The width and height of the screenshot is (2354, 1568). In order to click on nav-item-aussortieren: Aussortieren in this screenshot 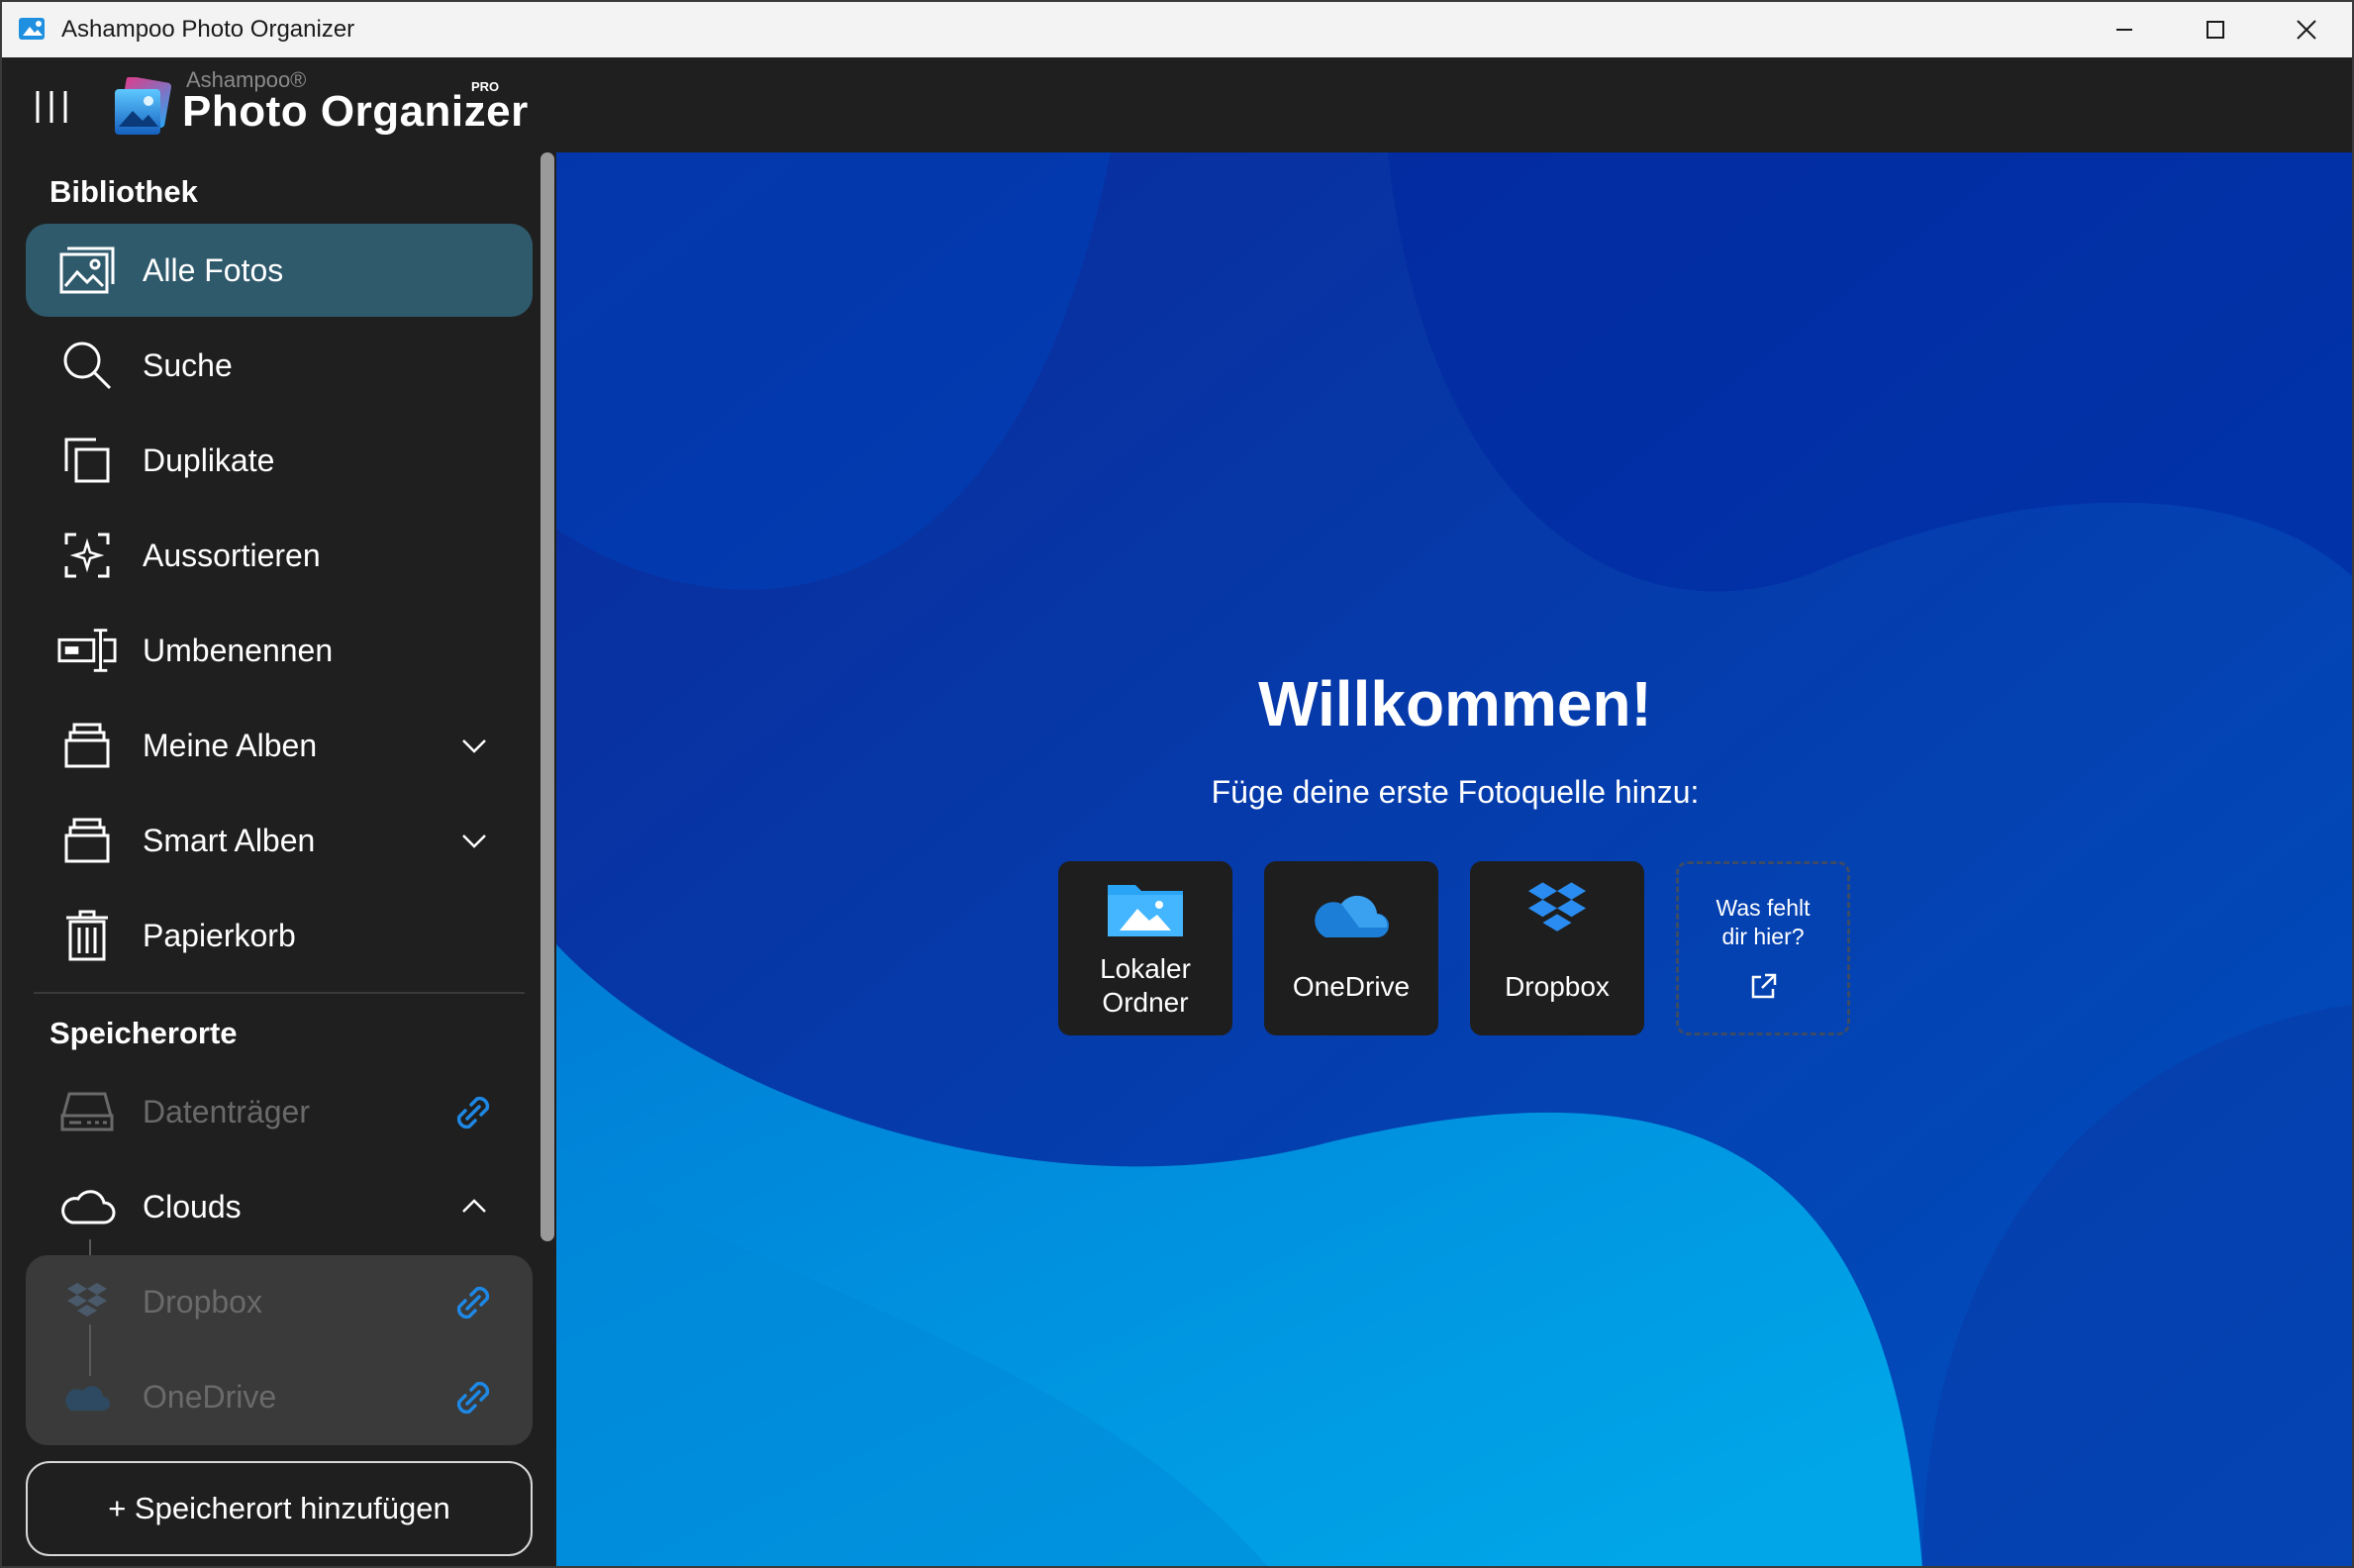, I will do `click(279, 555)`.